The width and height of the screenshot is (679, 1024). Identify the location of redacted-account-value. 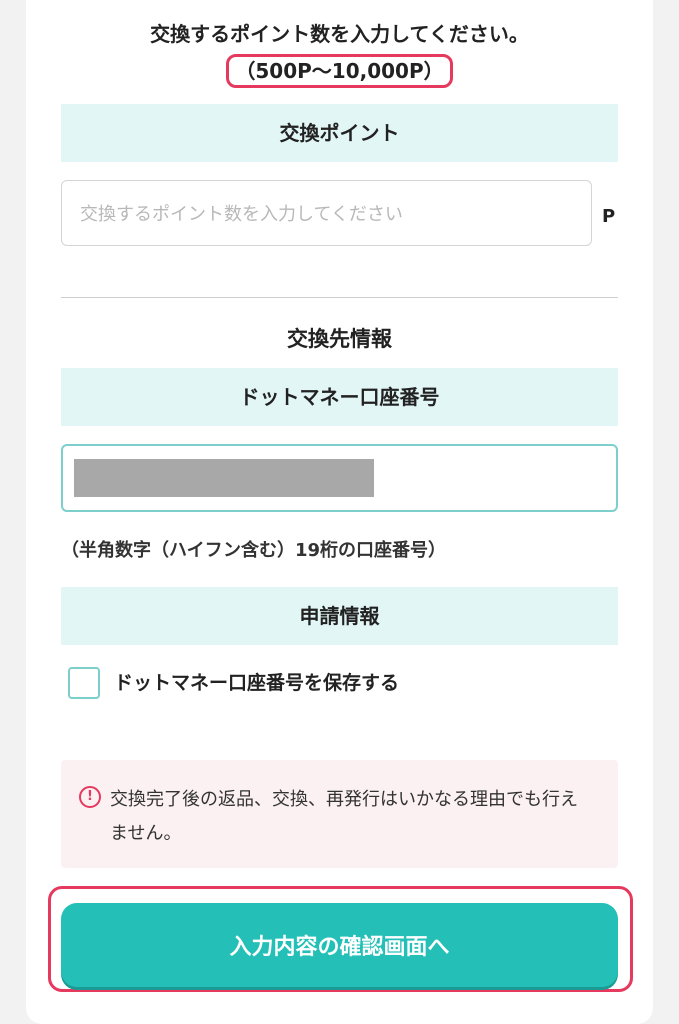
(224, 478).